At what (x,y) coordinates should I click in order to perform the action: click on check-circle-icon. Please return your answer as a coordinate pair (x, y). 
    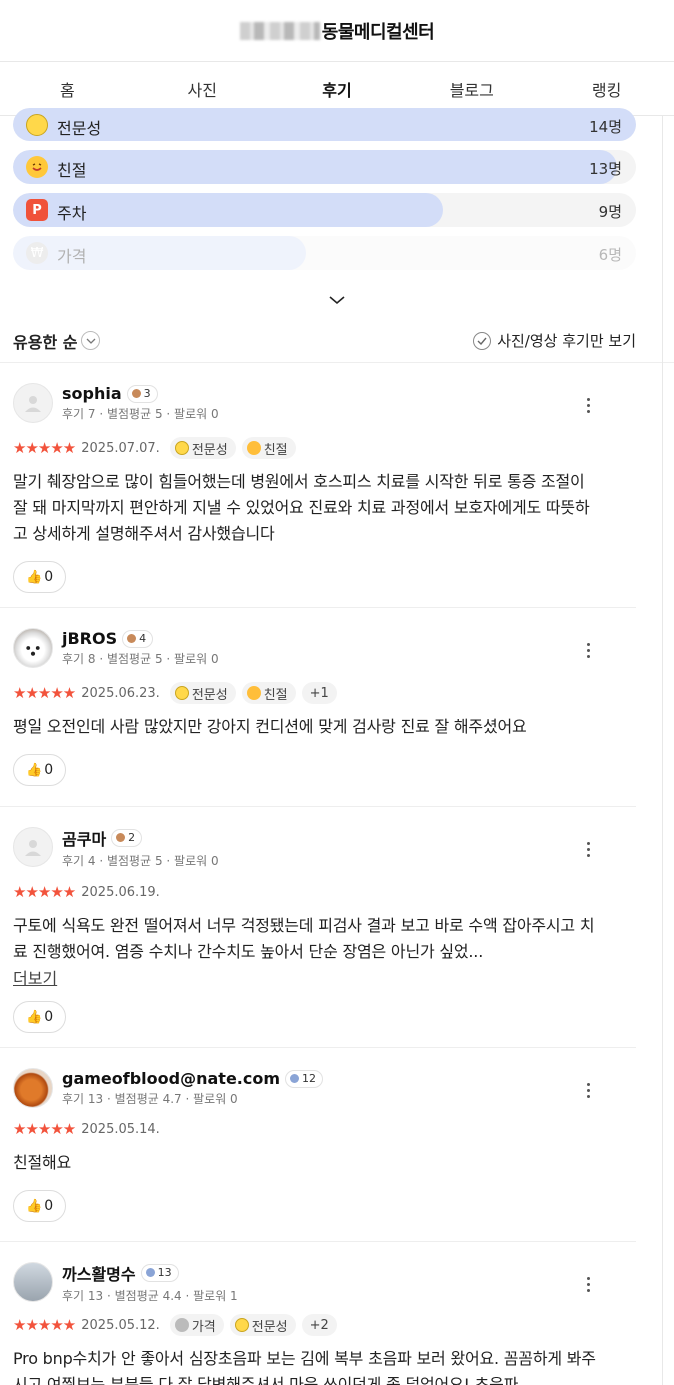
    Looking at the image, I should click on (482, 340).